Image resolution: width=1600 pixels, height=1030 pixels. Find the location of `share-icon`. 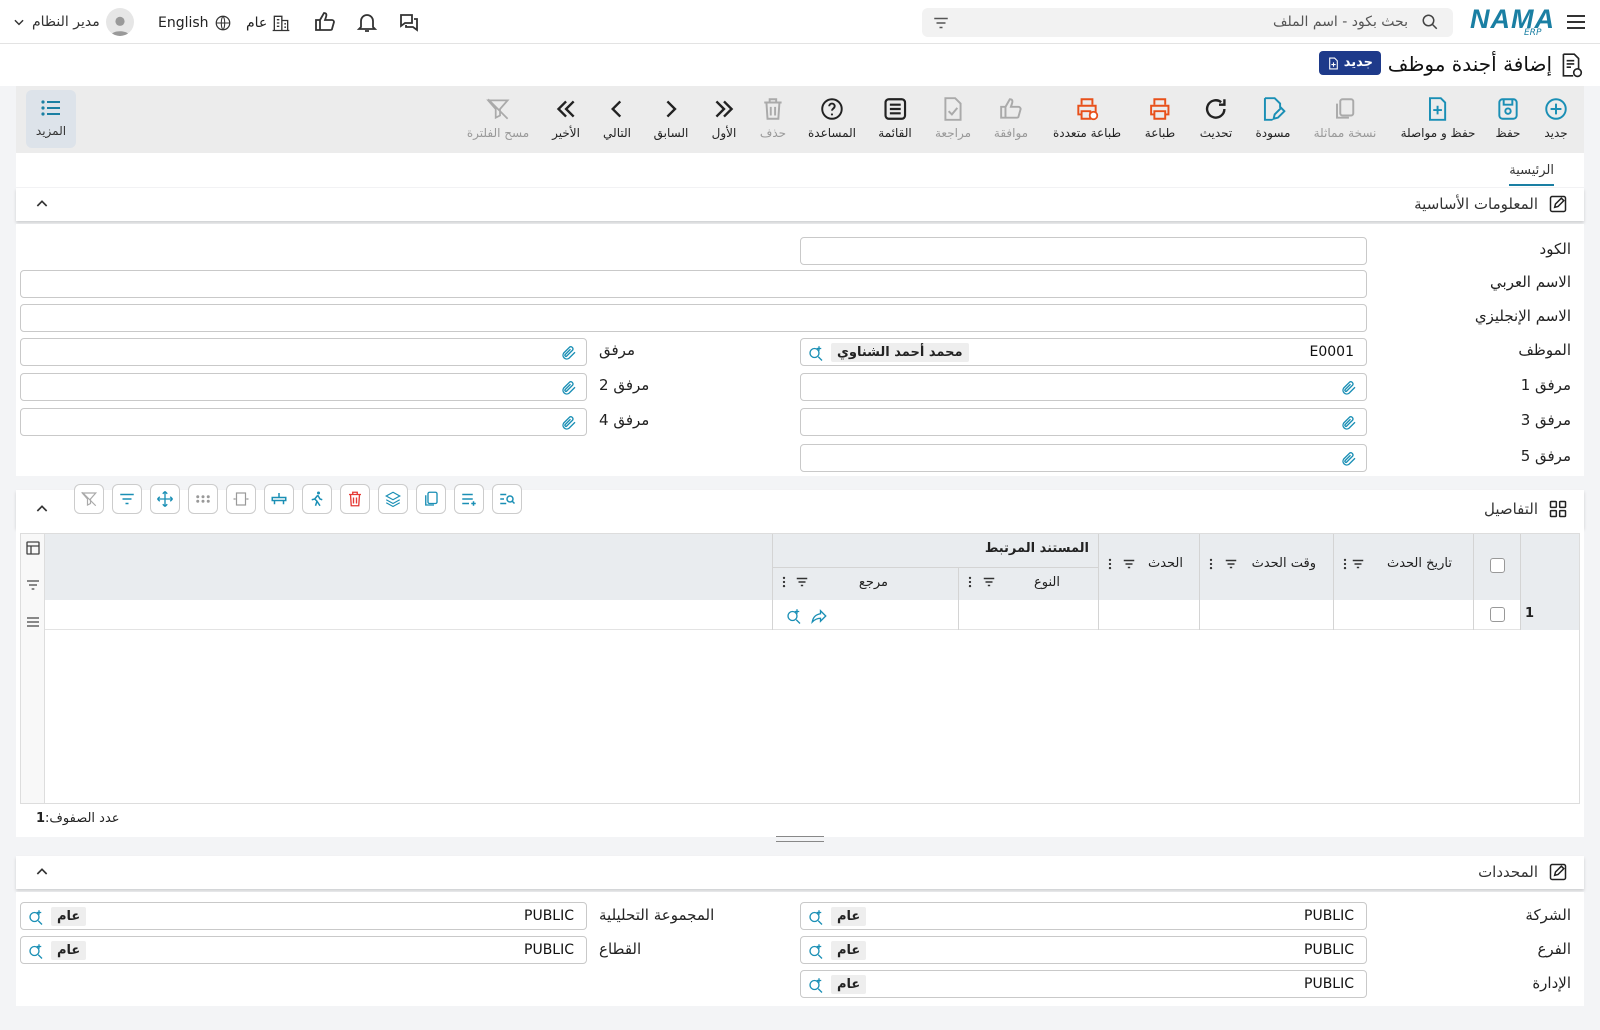

share-icon is located at coordinates (819, 616).